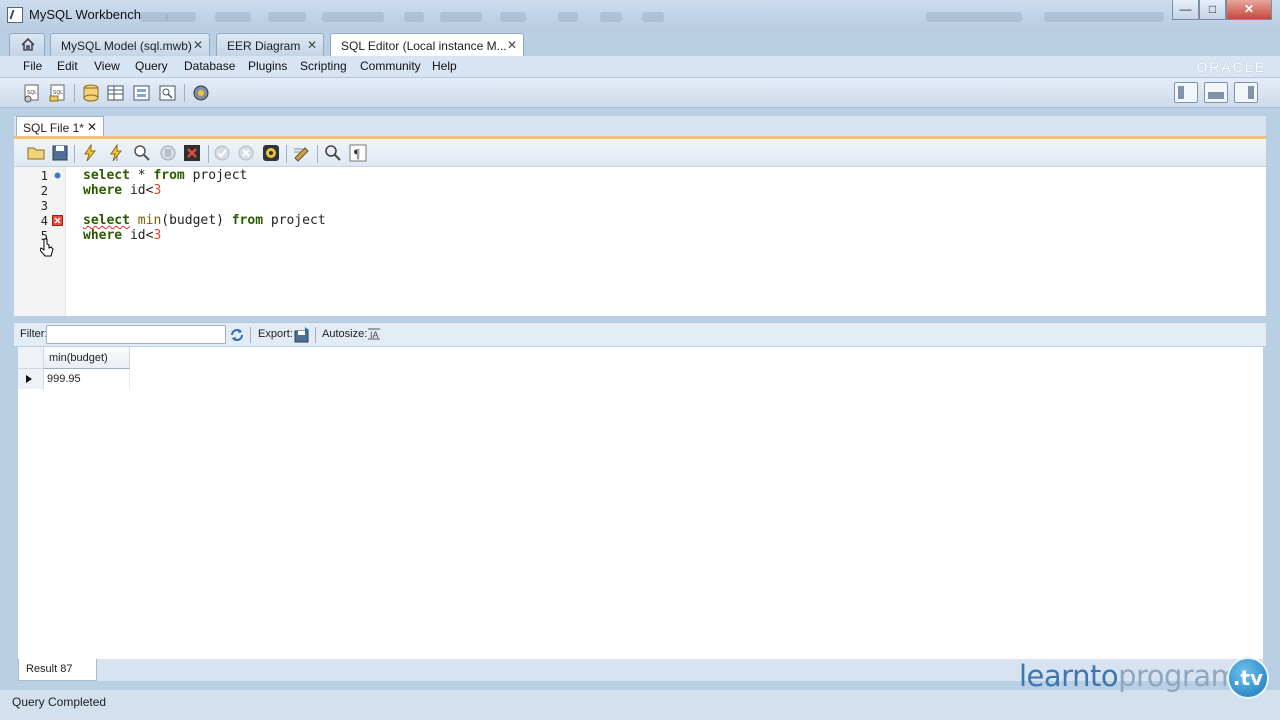  What do you see at coordinates (53, 128) in the screenshot?
I see `sql-file-tab-label: SQL File 1*` at bounding box center [53, 128].